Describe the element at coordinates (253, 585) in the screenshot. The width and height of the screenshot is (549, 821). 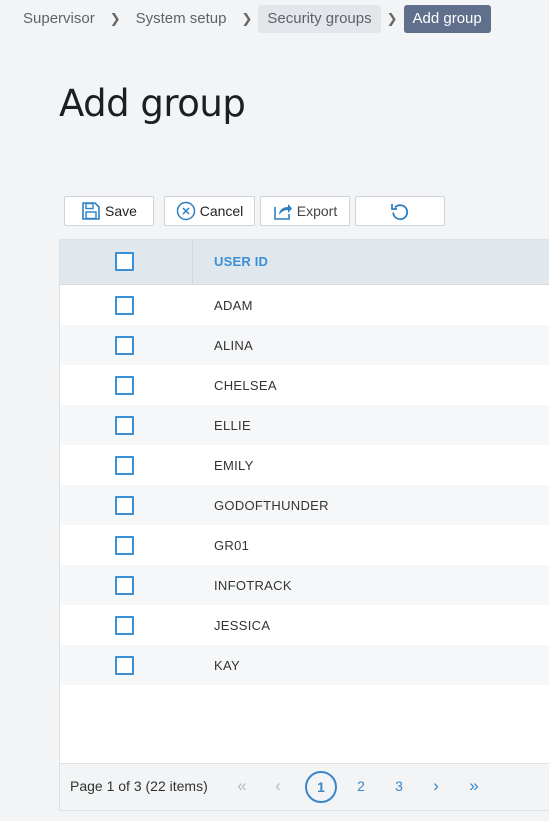
I see `user-id-cell: INFOTRACK` at that location.